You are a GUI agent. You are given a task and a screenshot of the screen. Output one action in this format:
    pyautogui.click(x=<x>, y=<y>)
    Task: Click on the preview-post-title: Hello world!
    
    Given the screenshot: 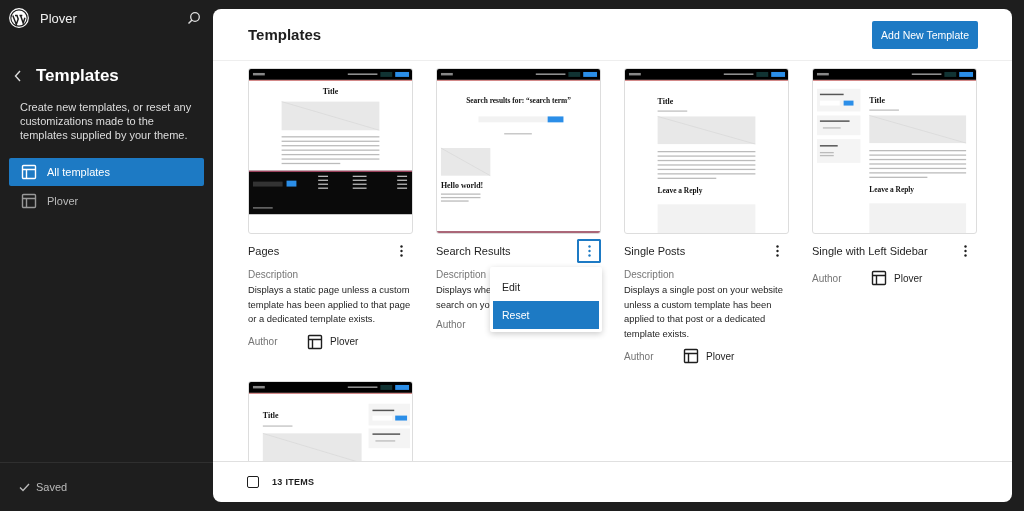 What is the action you would take?
    pyautogui.click(x=462, y=185)
    